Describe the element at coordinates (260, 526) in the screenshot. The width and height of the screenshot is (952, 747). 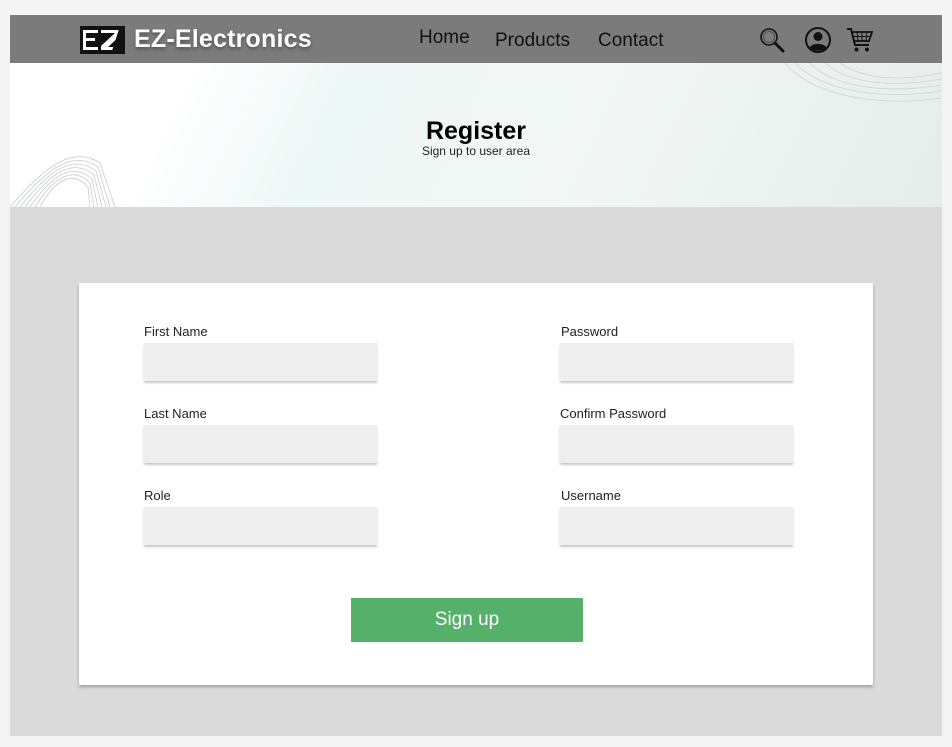
I see `role-field` at that location.